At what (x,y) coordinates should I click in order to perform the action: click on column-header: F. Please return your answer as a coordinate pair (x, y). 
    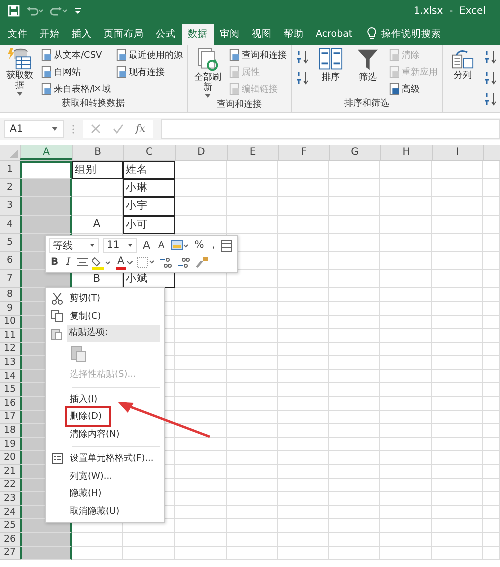
    Looking at the image, I should click on (303, 152).